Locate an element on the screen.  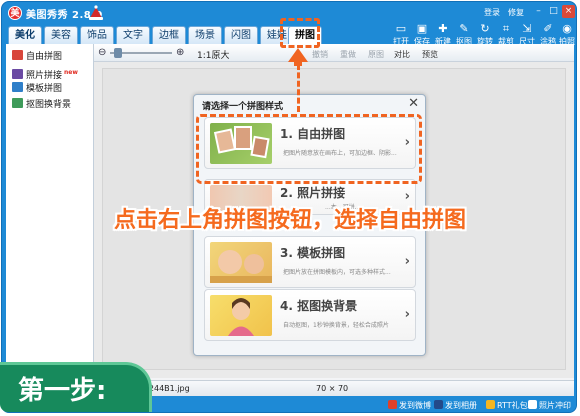
sidebar-item-photo-stitch: 照片拼接 new is located at coordinates (45, 73).